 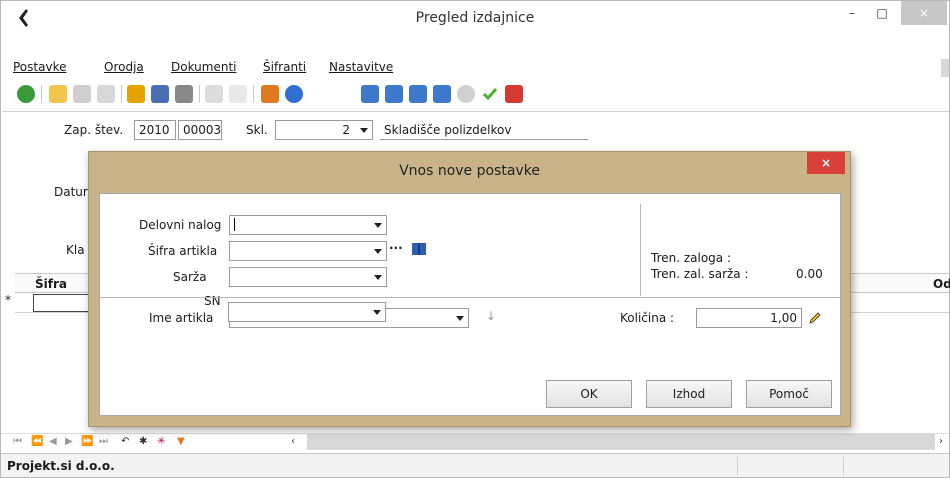 What do you see at coordinates (238, 94) in the screenshot?
I see `export-icon` at bounding box center [238, 94].